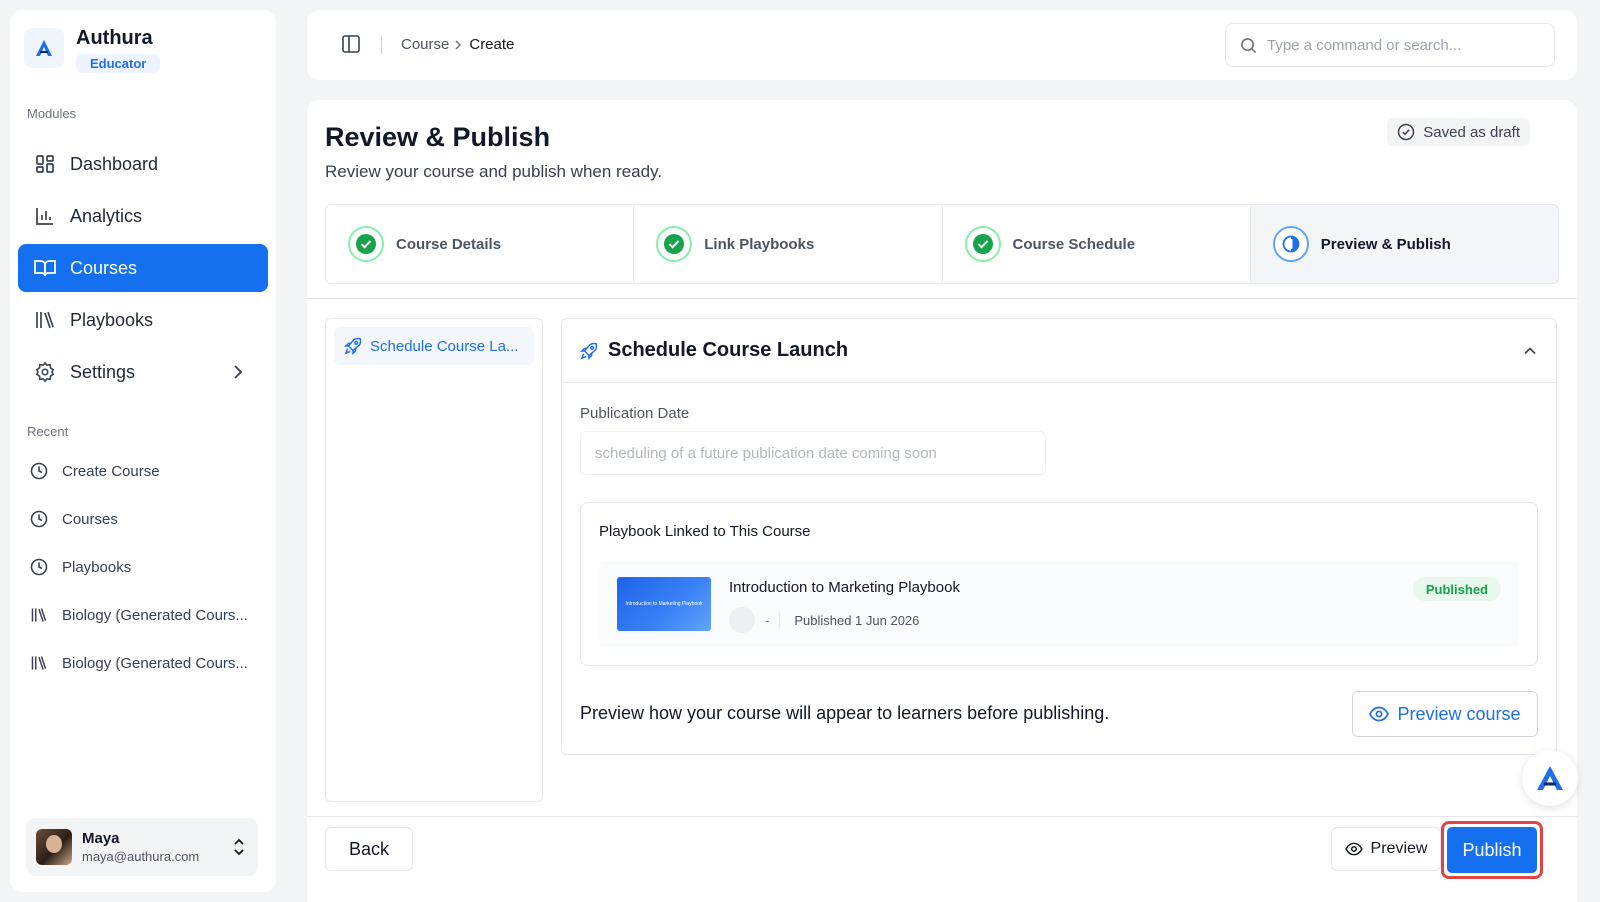 Image resolution: width=1600 pixels, height=902 pixels. Describe the element at coordinates (52, 113) in the screenshot. I see `modules-label: Modules` at that location.